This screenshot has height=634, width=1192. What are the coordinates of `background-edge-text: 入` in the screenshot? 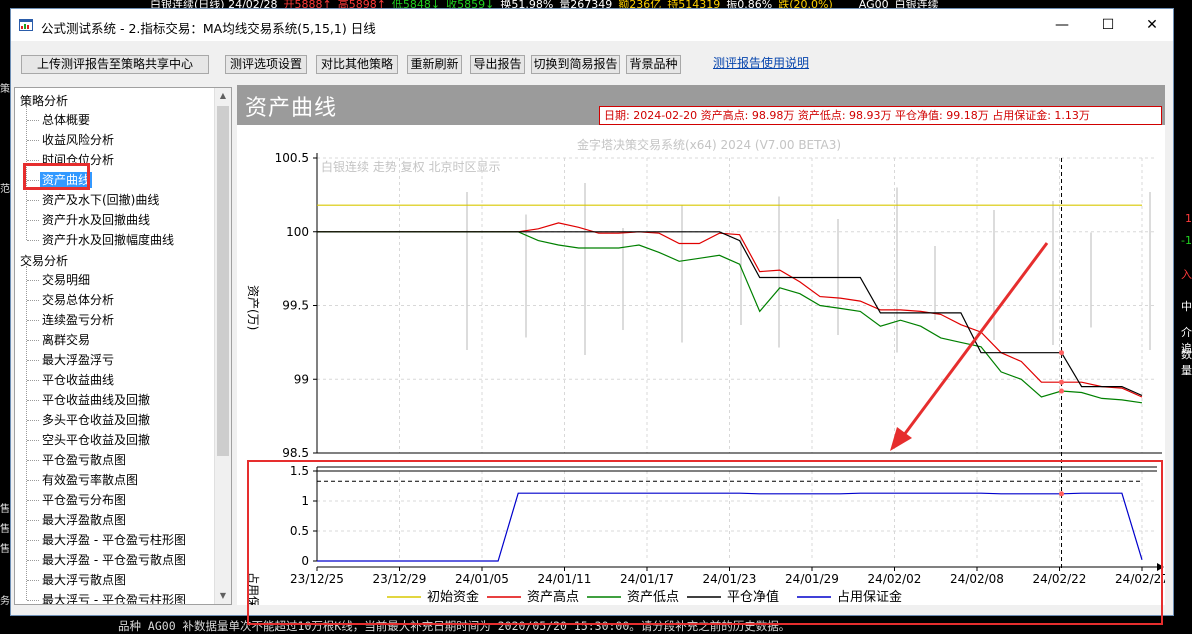 It's located at (1186, 274).